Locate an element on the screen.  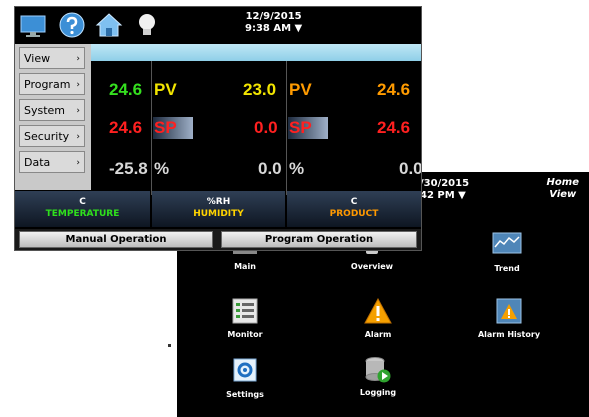
datetime-display: 12/9/2015 9:38 AM ▼ is located at coordinates (273, 23).